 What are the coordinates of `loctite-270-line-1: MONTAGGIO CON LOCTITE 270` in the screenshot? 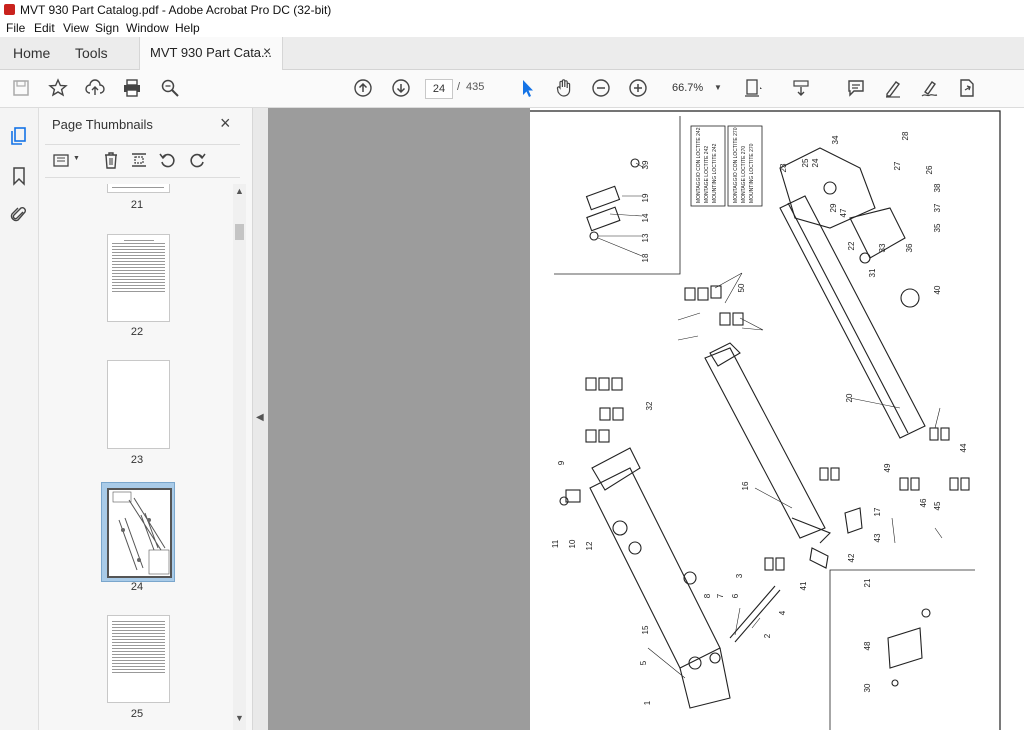 It's located at (736, 165).